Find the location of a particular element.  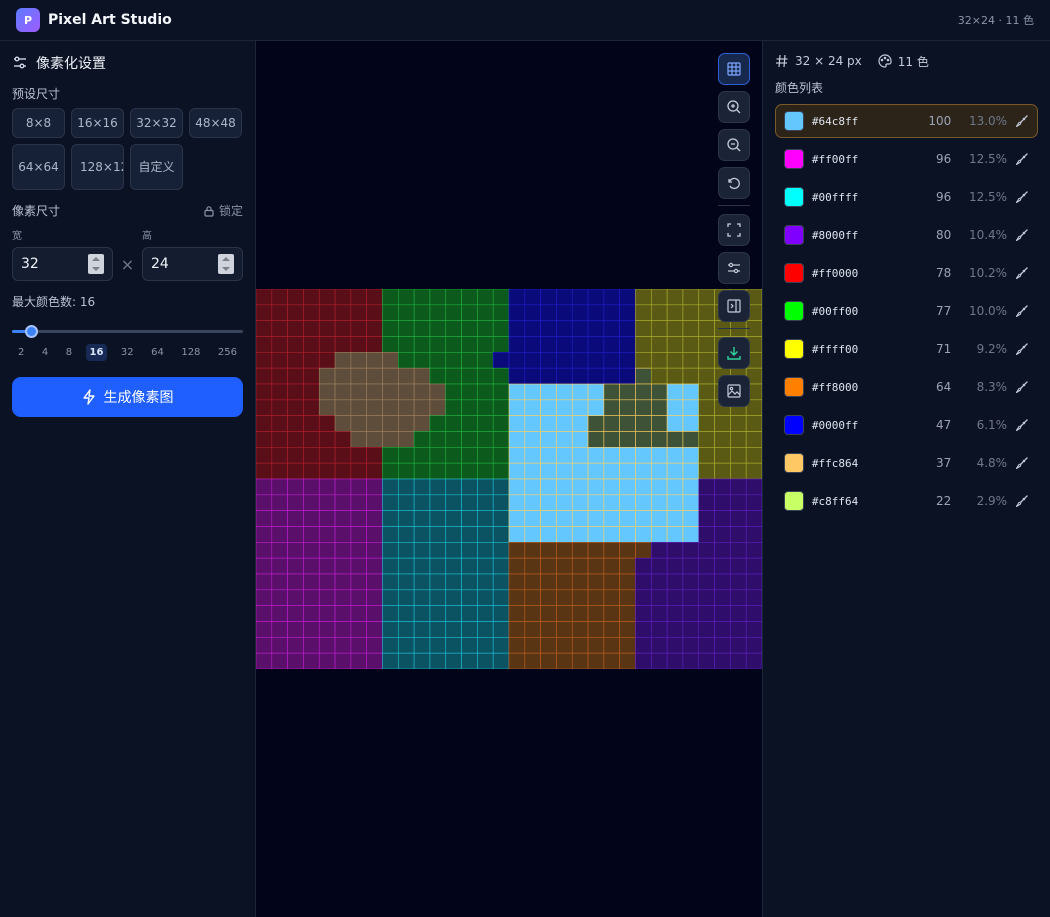

preset-8x8: 8×8 is located at coordinates (38, 123).